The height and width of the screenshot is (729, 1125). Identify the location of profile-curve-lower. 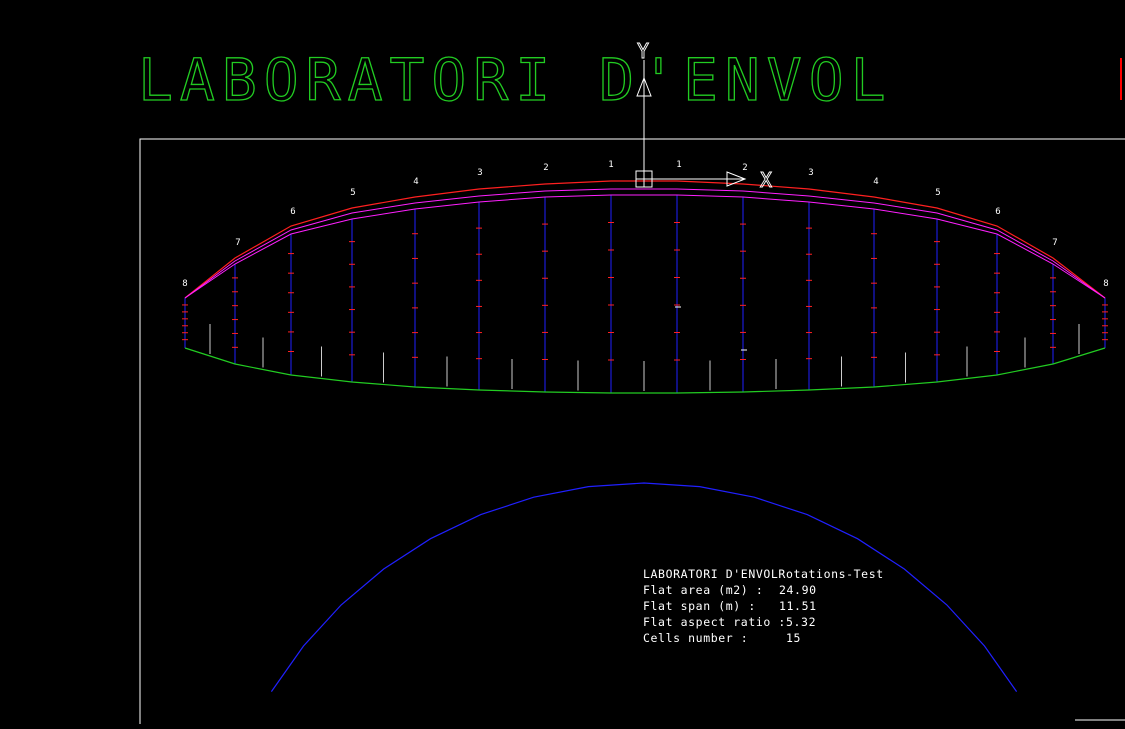
(645, 246).